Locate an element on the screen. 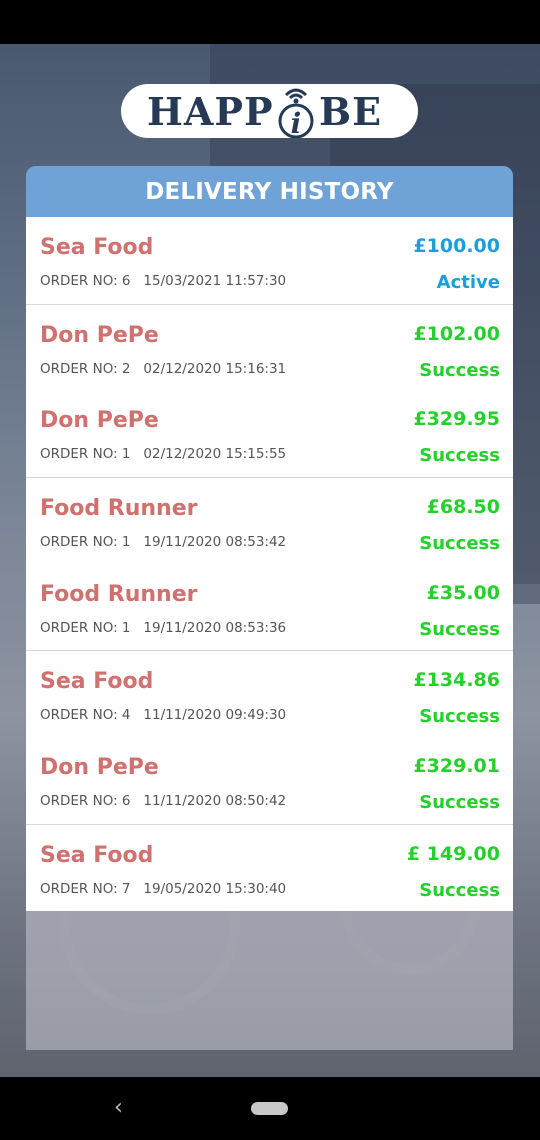  order-number: ORDER NO: 2 is located at coordinates (85, 368).